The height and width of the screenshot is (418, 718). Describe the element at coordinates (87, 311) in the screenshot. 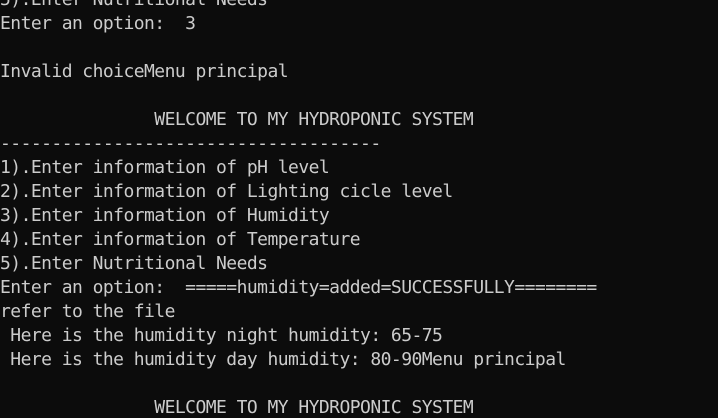

I see `console-line: refer to the file` at that location.